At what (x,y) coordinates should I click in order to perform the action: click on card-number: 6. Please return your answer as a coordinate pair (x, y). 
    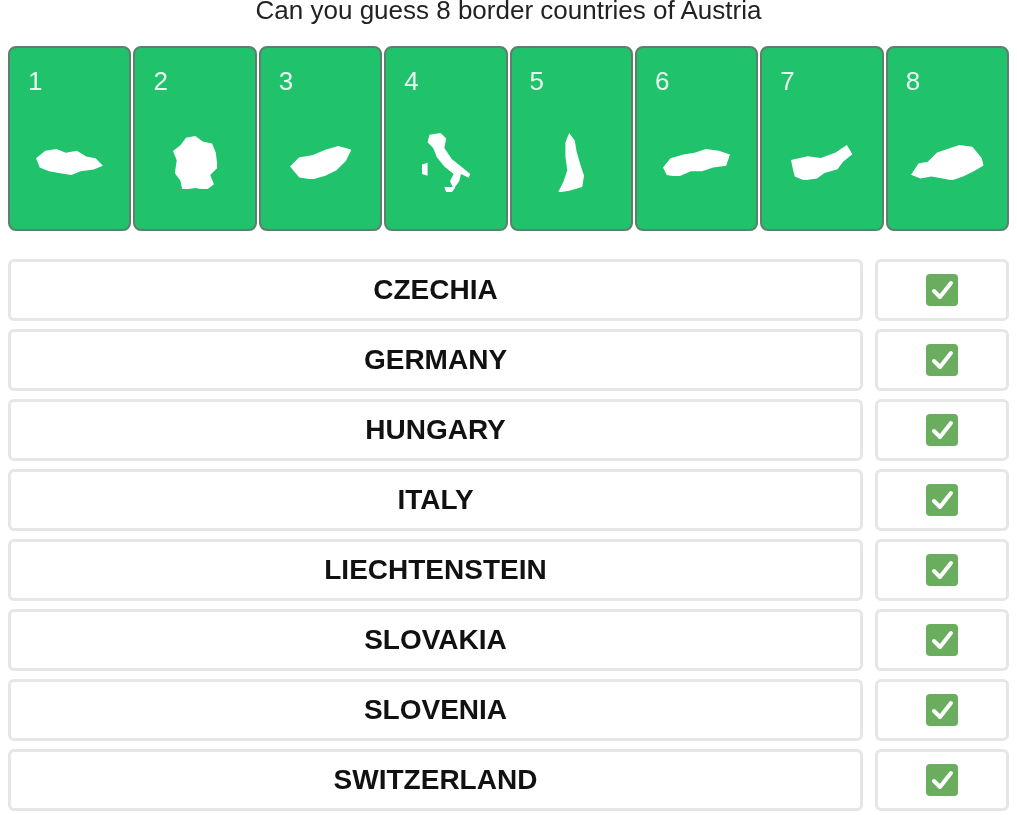
    Looking at the image, I should click on (662, 81).